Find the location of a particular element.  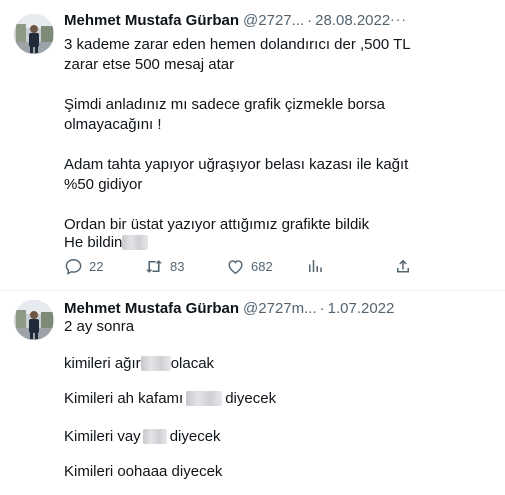

tweet-text-line: olmayacağını ! is located at coordinates (113, 124).